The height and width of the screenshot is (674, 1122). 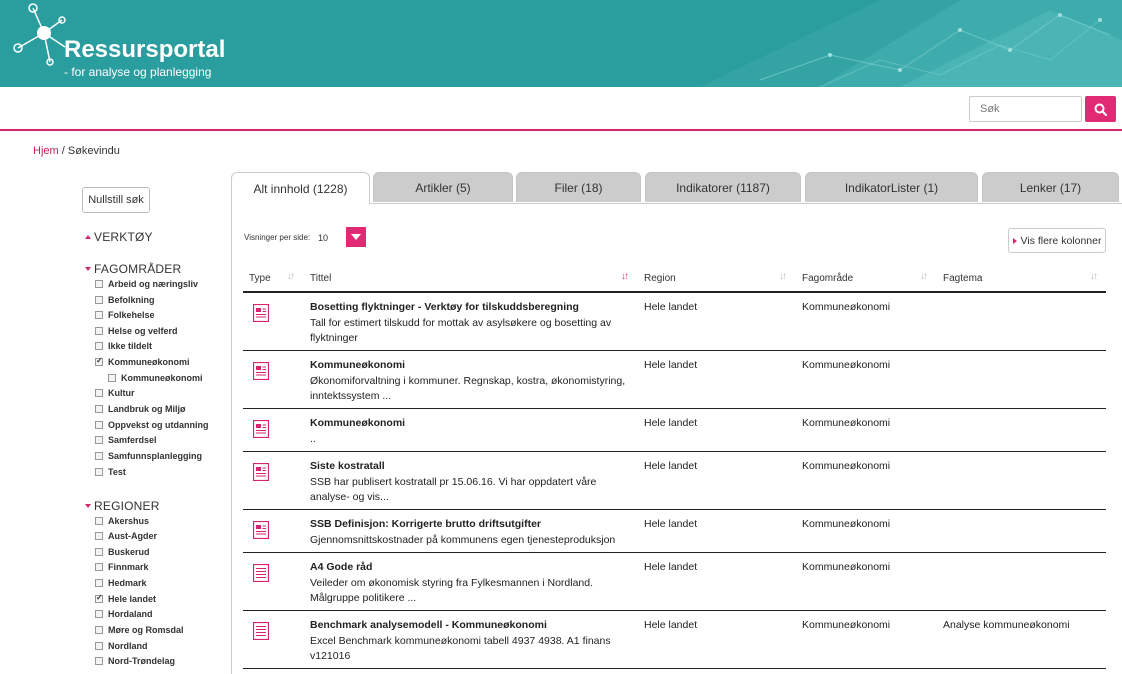 What do you see at coordinates (136, 331) in the screenshot?
I see `facet-fagomrade: Helse og velferd` at bounding box center [136, 331].